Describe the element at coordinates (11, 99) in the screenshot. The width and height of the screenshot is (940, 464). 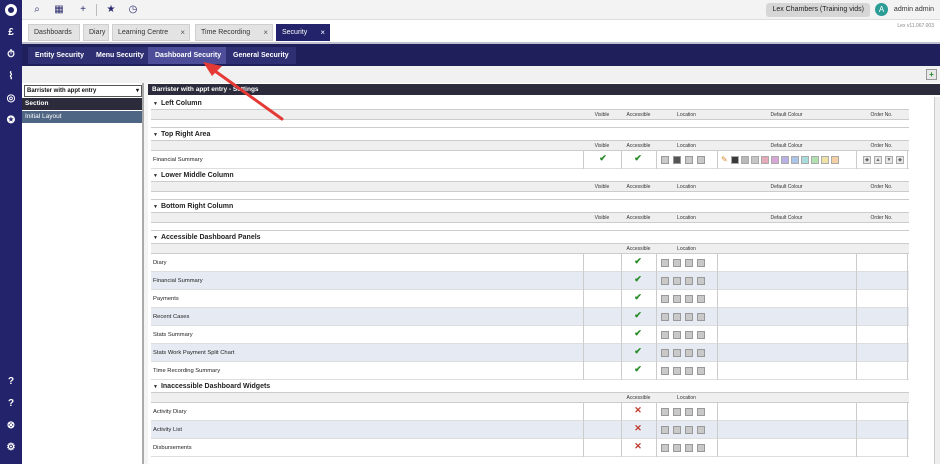
I see `target-icon: ◎` at that location.